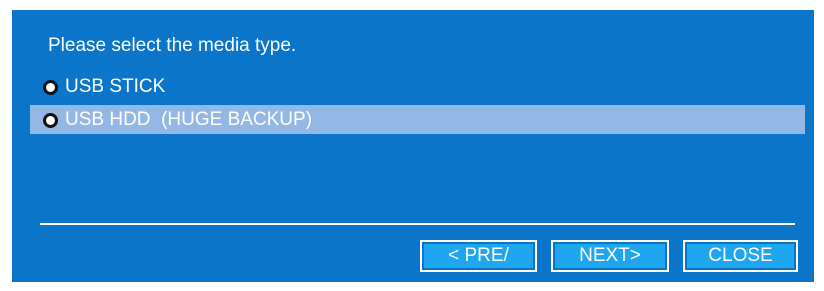  I want to click on previous-button: < PRE/, so click(478, 256).